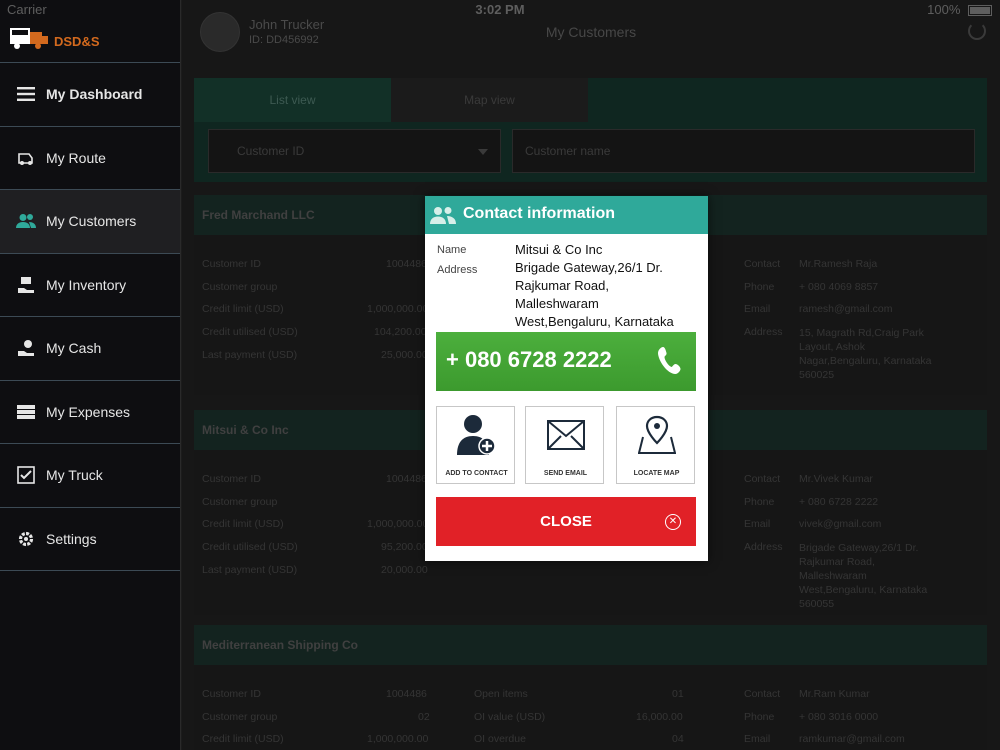 The image size is (1000, 750). I want to click on customer-id-select: Customer ID, so click(354, 151).